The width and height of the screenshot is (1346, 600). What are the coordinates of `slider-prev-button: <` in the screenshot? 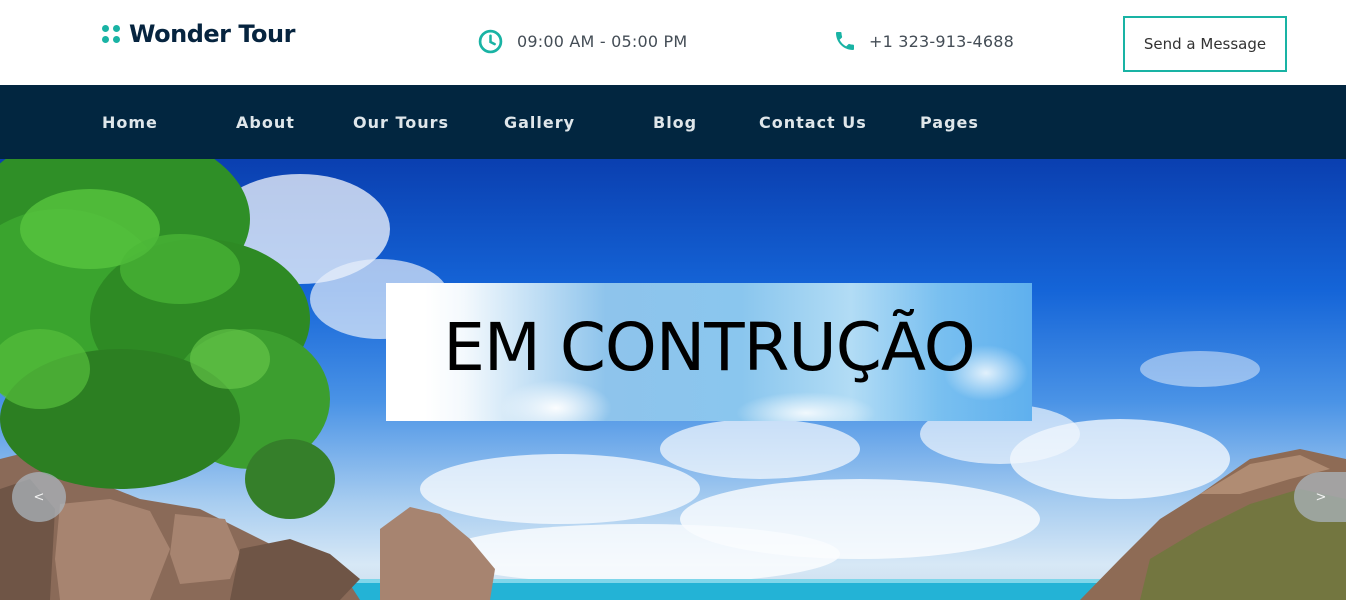 It's located at (39, 497).